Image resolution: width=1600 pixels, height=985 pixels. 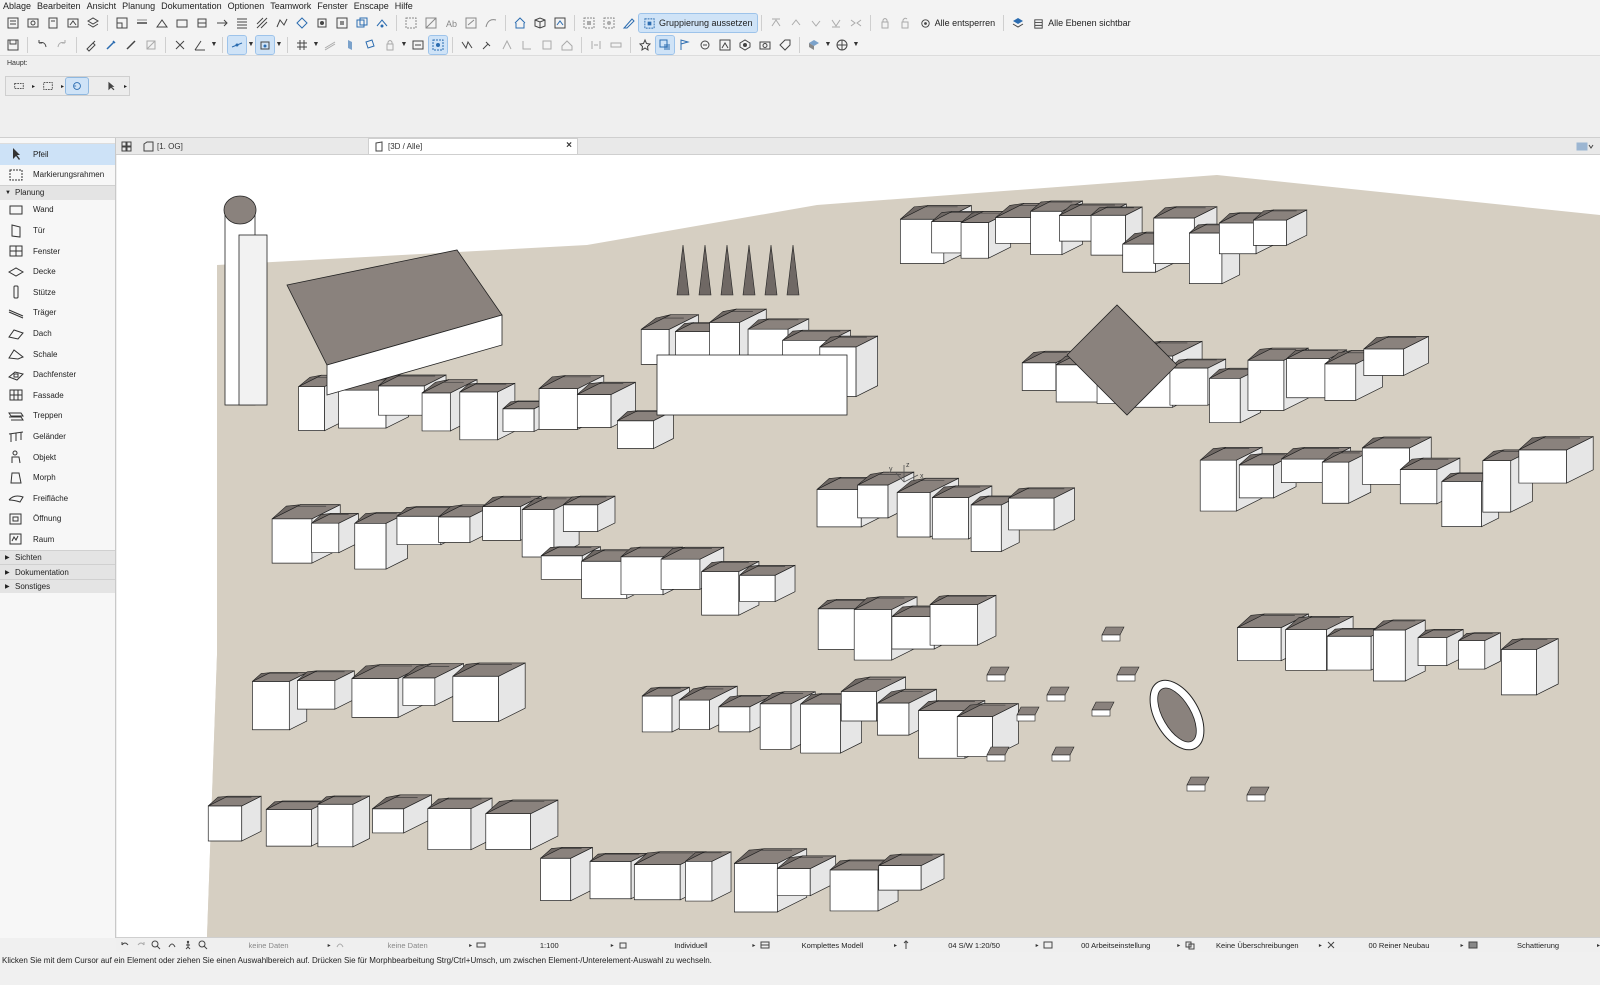 What do you see at coordinates (162, 23) in the screenshot?
I see `elevation-icon` at bounding box center [162, 23].